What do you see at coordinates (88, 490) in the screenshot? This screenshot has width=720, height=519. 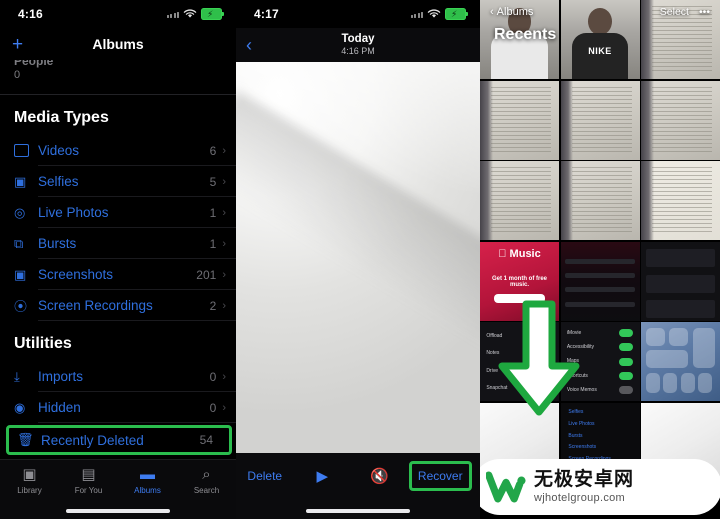 I see `tab-label: For You` at bounding box center [88, 490].